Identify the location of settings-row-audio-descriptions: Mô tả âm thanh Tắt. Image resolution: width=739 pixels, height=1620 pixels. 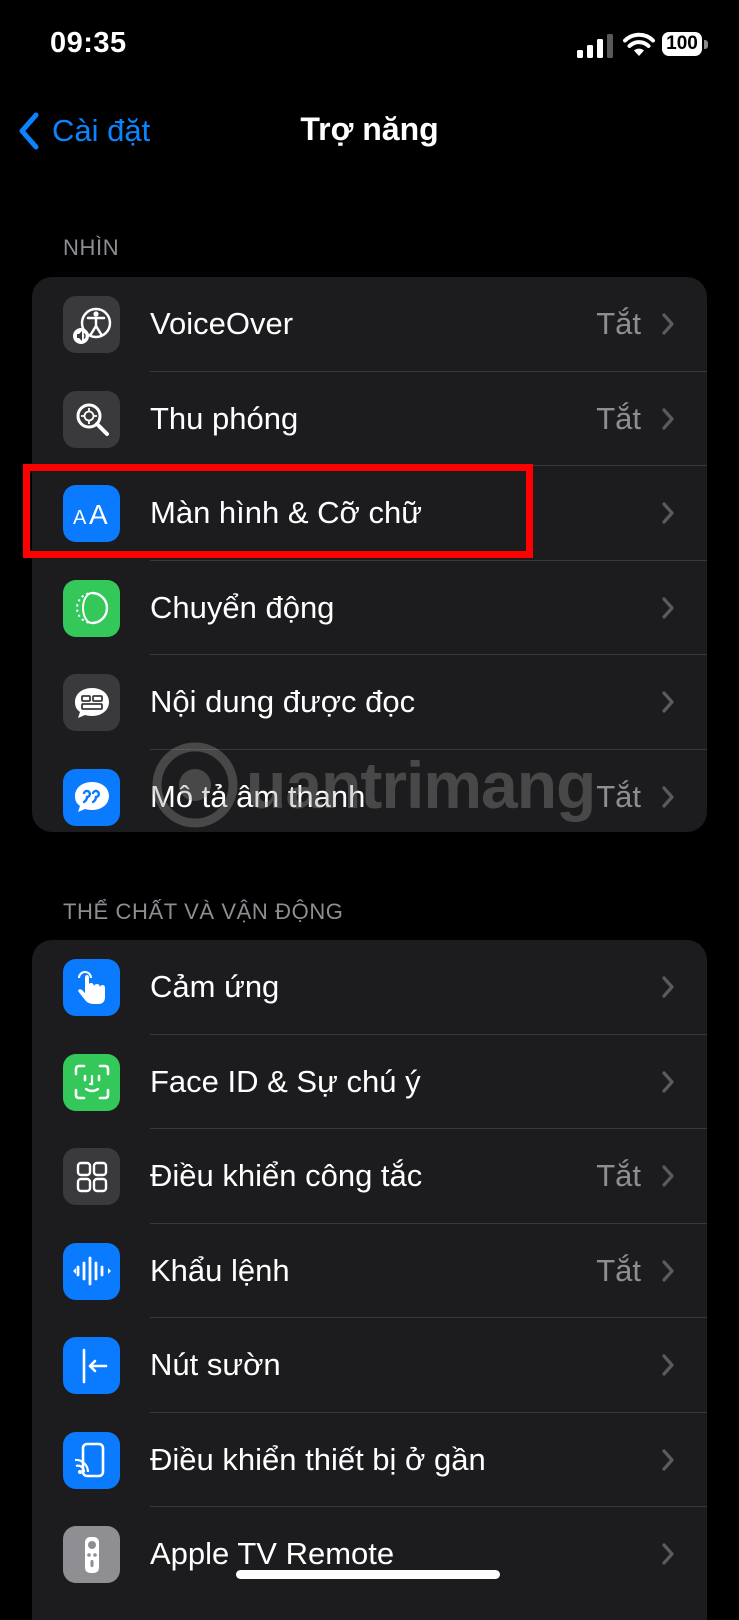
(369, 791).